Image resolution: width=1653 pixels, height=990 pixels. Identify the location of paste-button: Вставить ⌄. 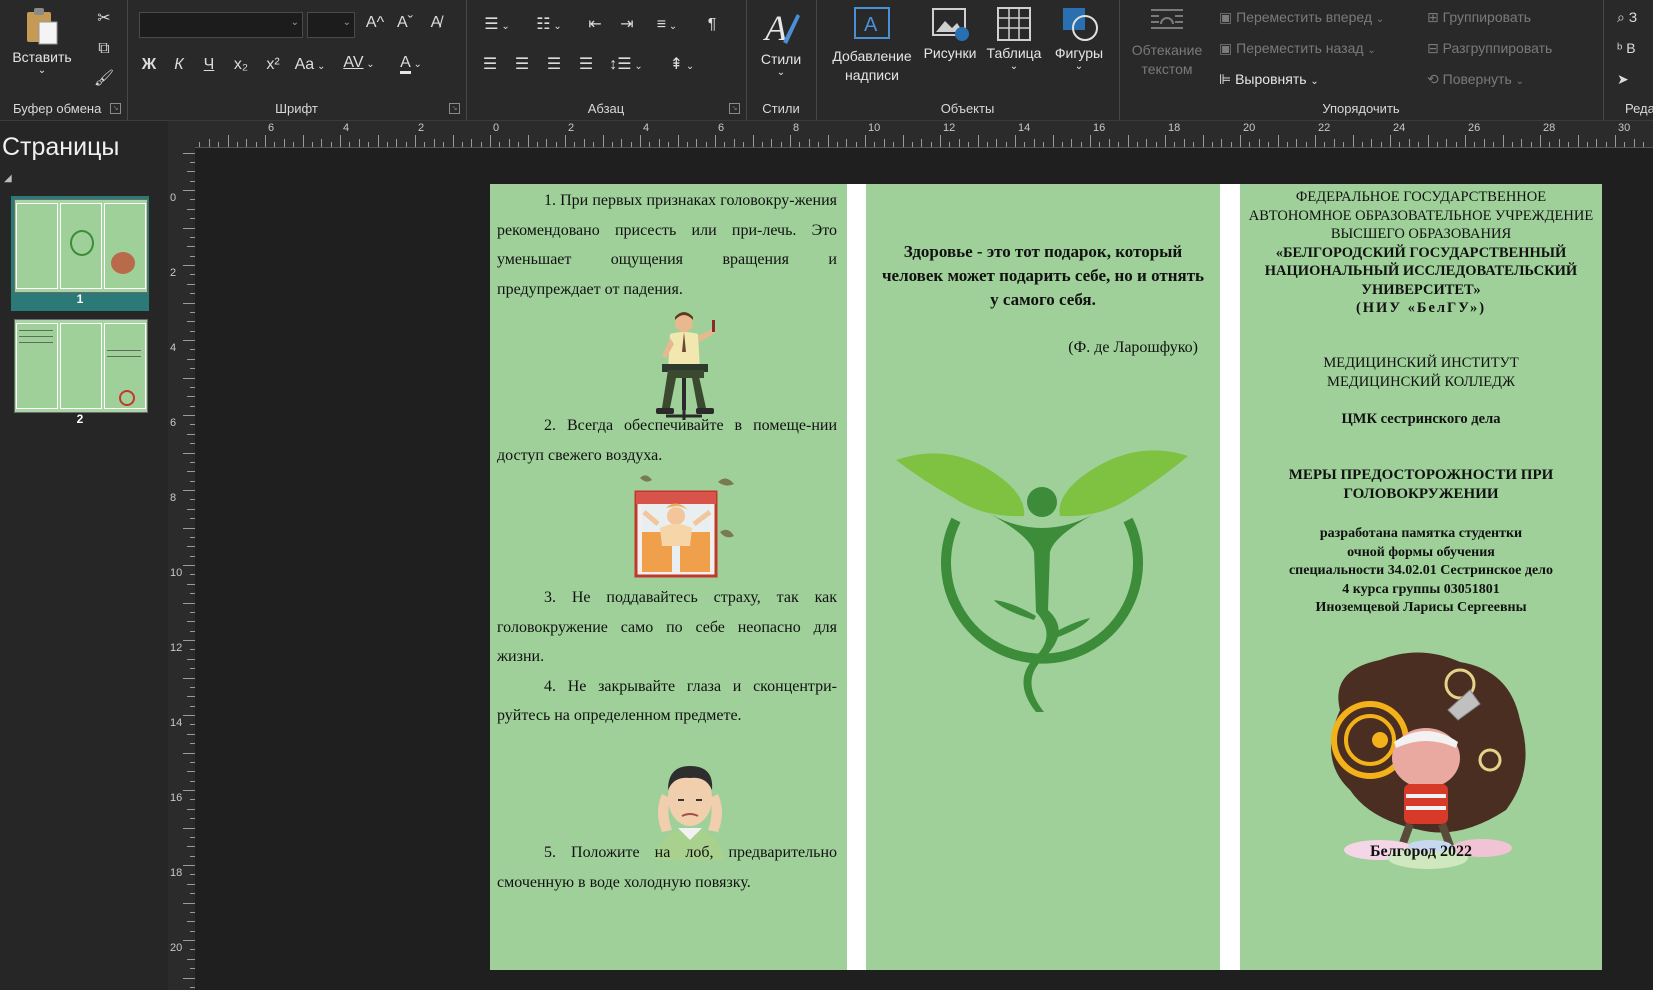
(42, 41).